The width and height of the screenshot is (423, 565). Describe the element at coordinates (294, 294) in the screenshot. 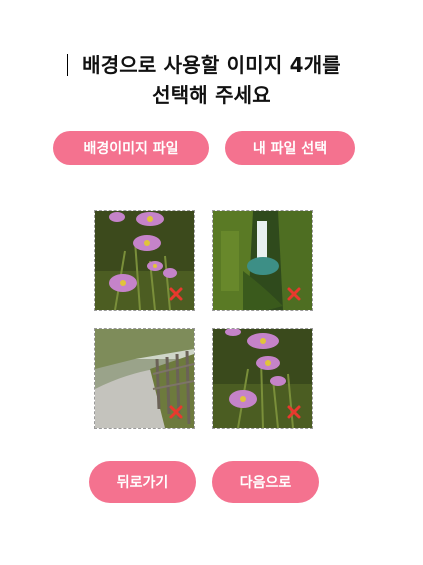

I see `remove-image-2-close-icon` at that location.